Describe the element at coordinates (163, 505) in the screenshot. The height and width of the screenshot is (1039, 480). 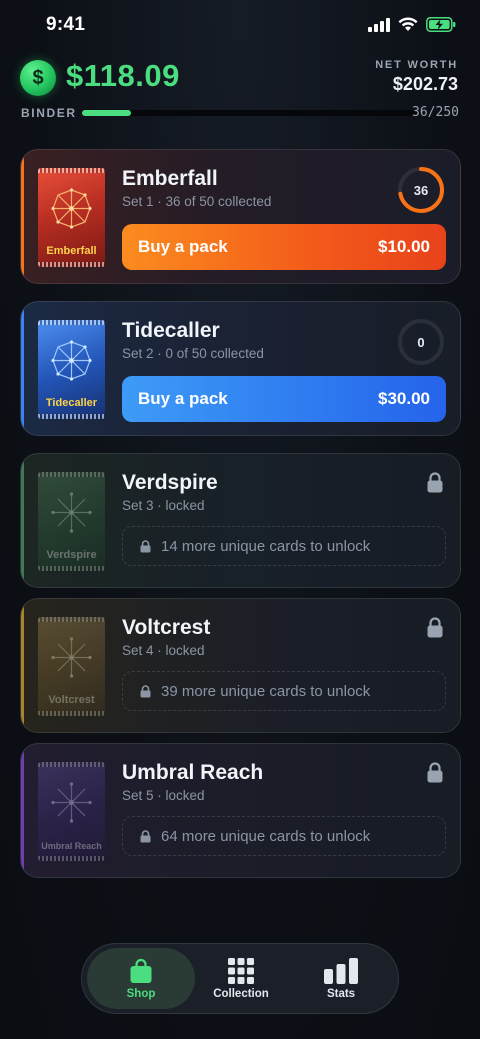
I see `set-subtitle: Set 3 · locked` at that location.